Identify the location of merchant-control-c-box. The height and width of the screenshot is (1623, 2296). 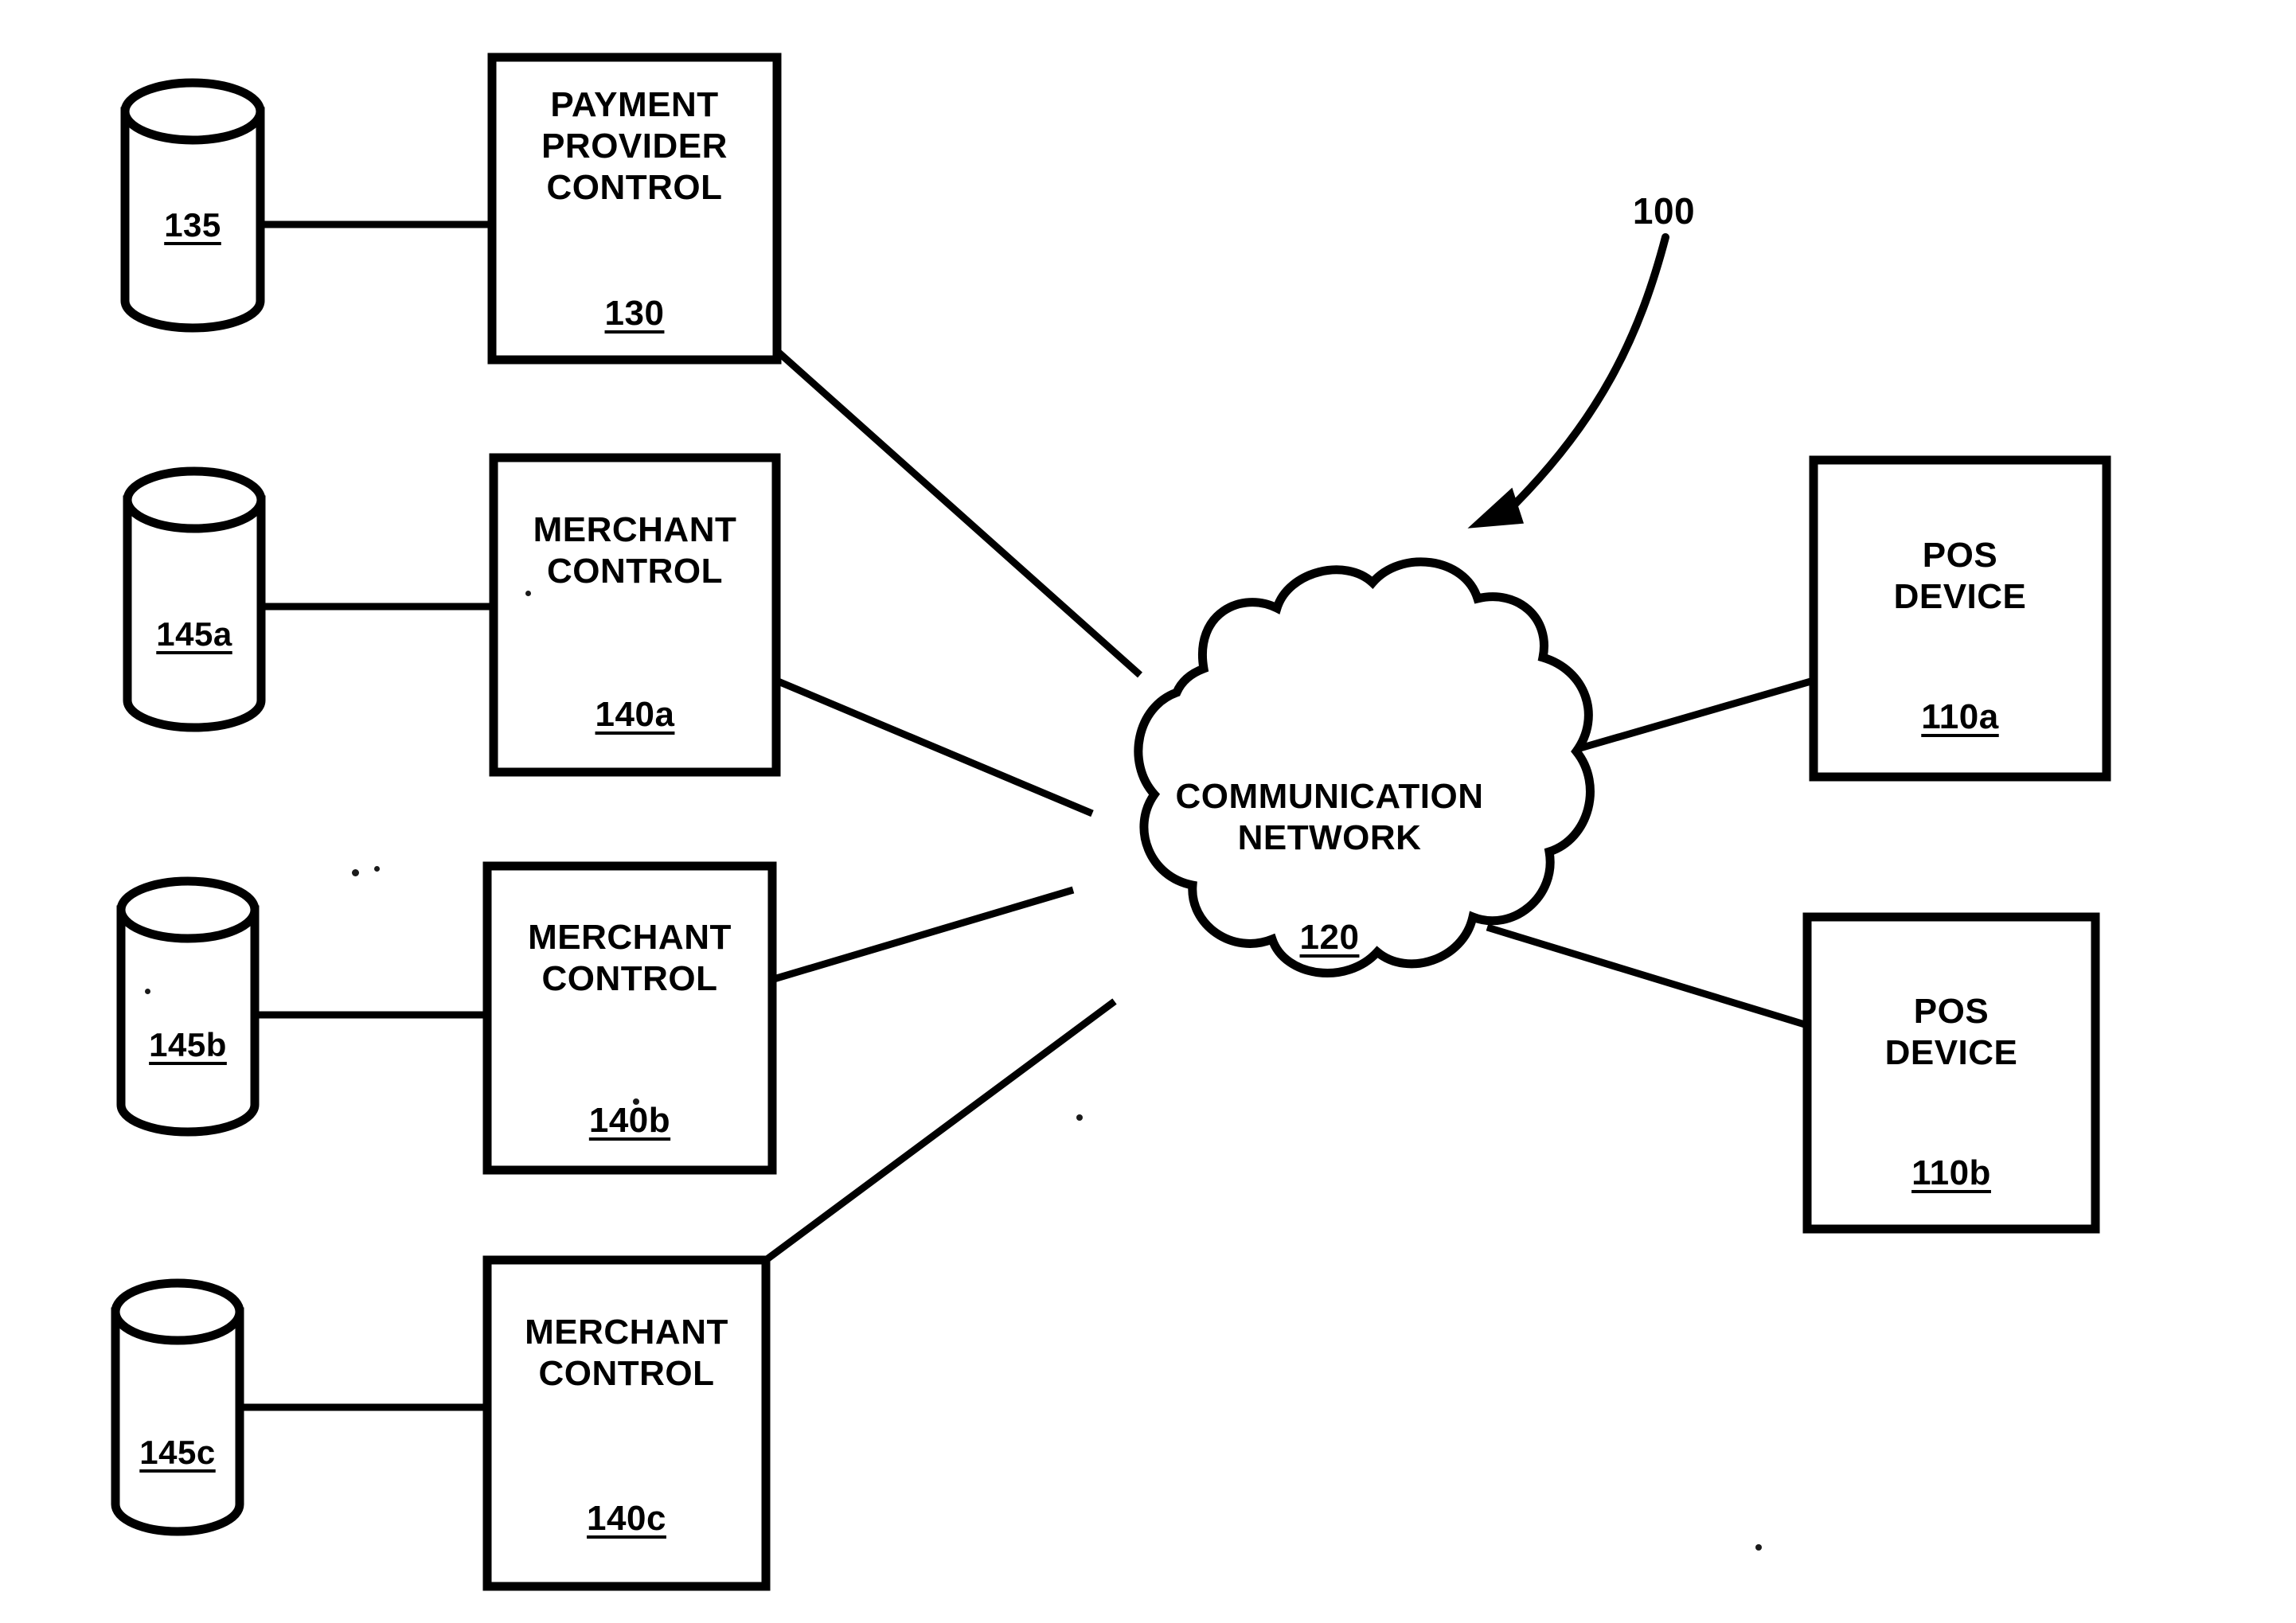
(626, 1423).